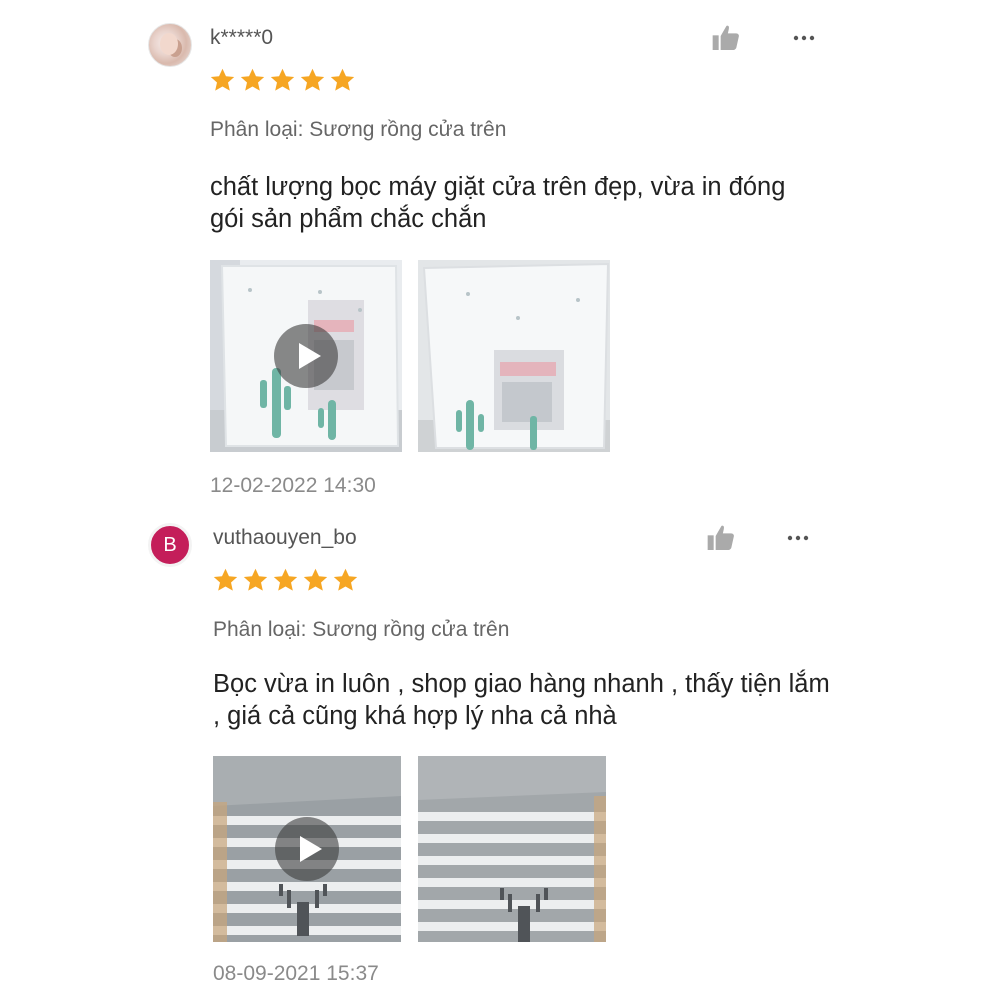 This screenshot has width=1000, height=1000. I want to click on user-avatar: B, so click(170, 545).